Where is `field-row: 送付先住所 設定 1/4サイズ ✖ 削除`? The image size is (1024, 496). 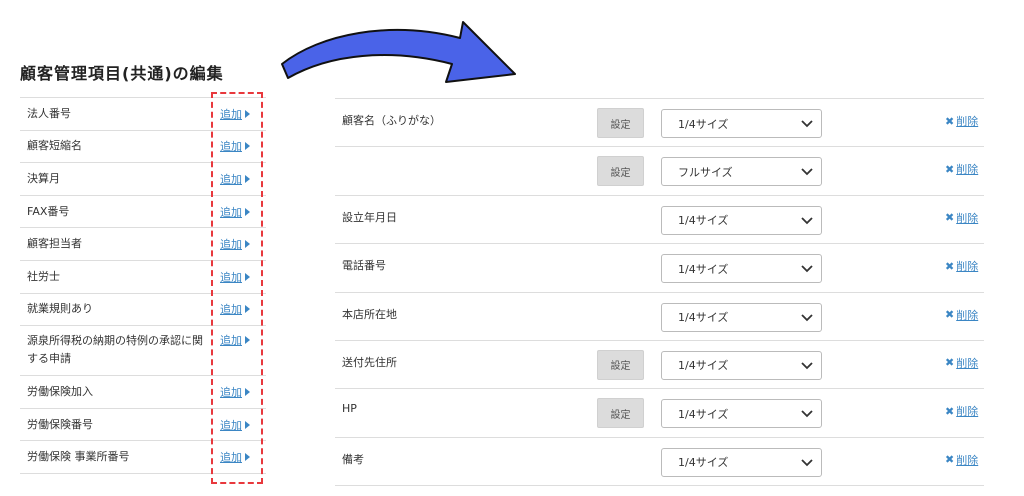
field-row: 送付先住所 設定 1/4サイズ ✖ 削除 is located at coordinates (659, 365).